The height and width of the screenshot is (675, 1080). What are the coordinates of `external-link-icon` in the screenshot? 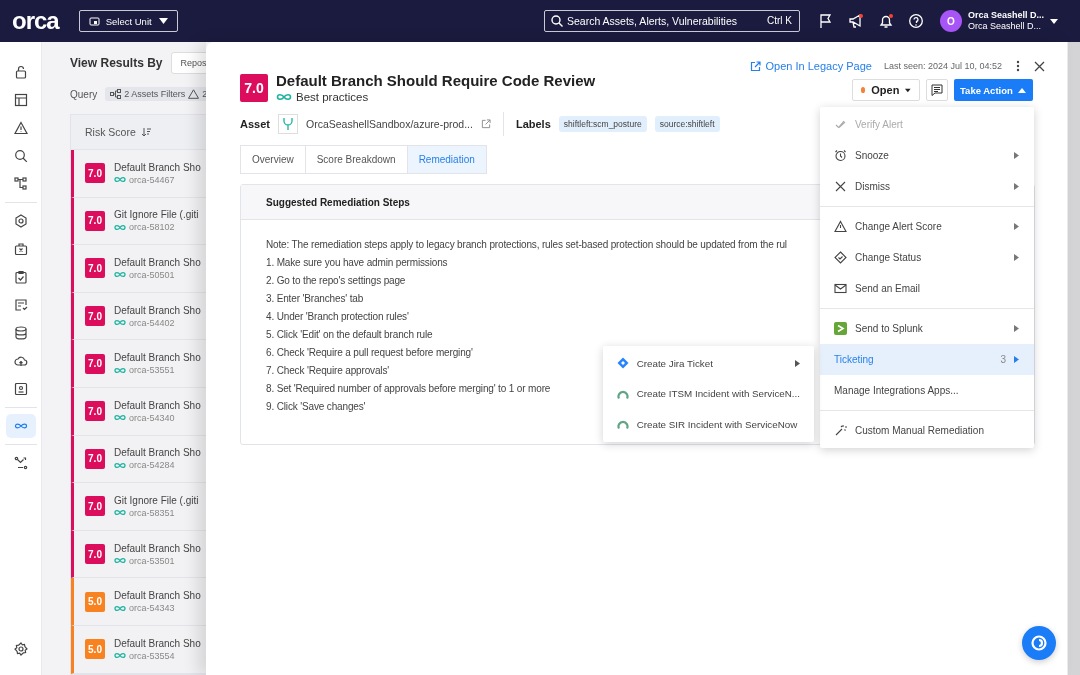 It's located at (485, 124).